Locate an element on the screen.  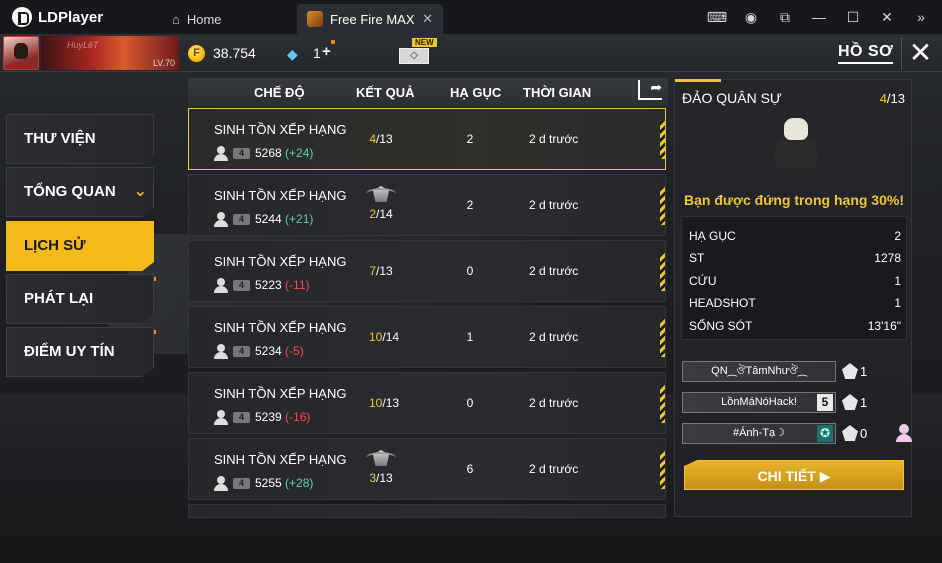
vault-button: ◇ NEW is located at coordinates (421, 52).